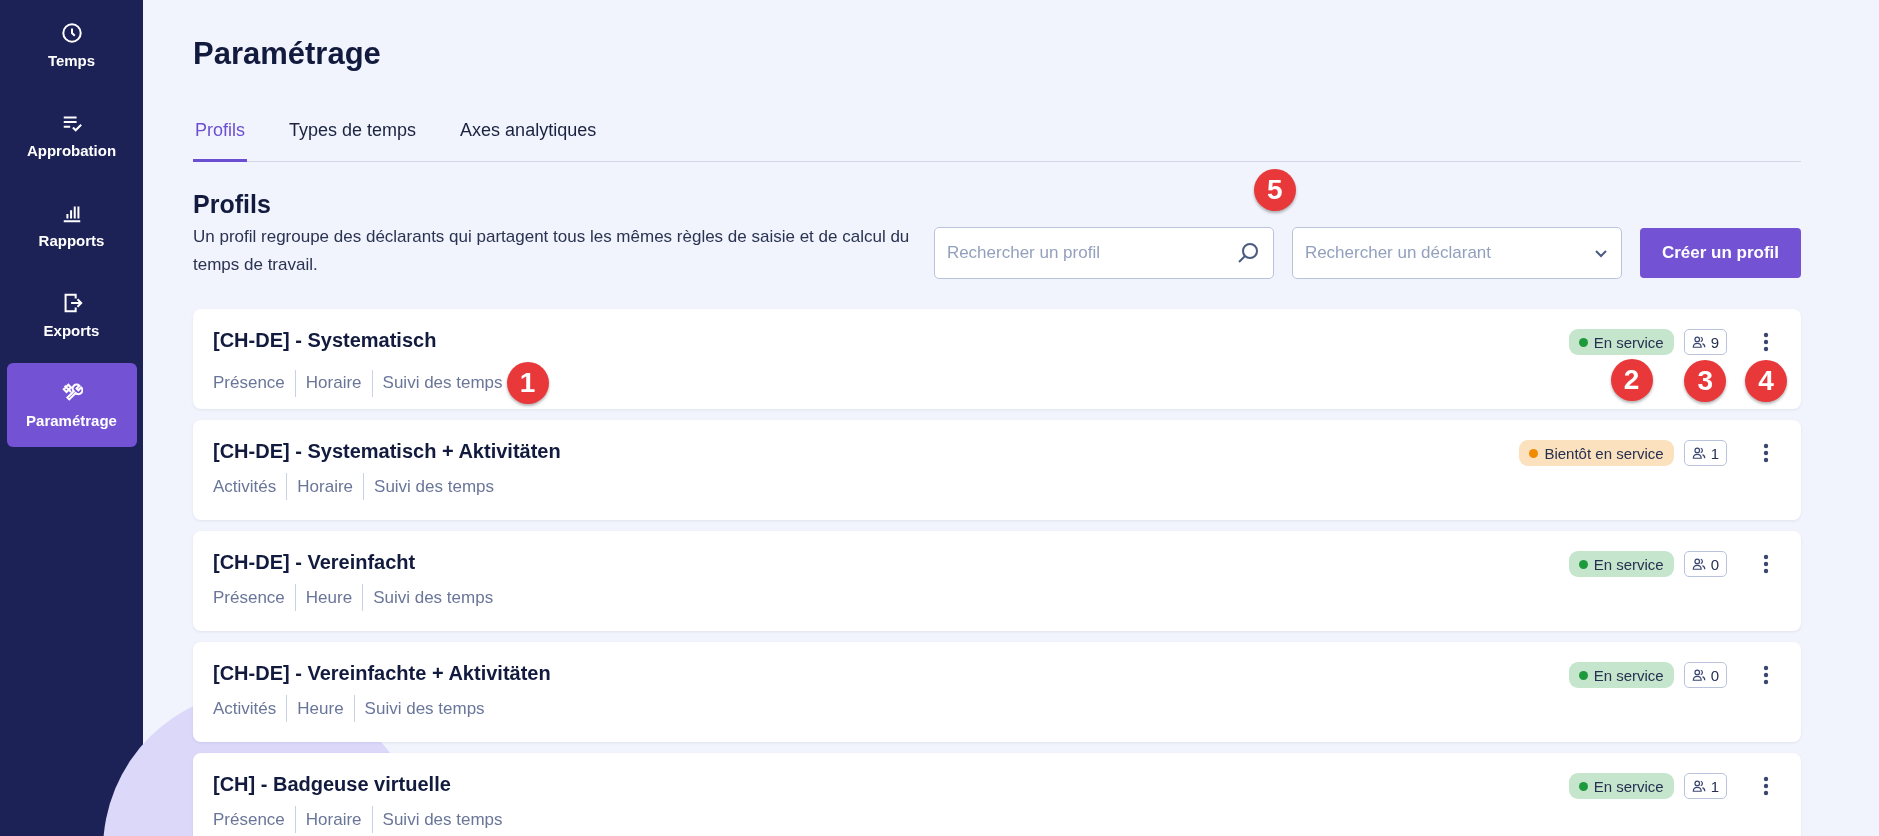 The image size is (1879, 836). I want to click on sidebar-item: Exports, so click(71, 315).